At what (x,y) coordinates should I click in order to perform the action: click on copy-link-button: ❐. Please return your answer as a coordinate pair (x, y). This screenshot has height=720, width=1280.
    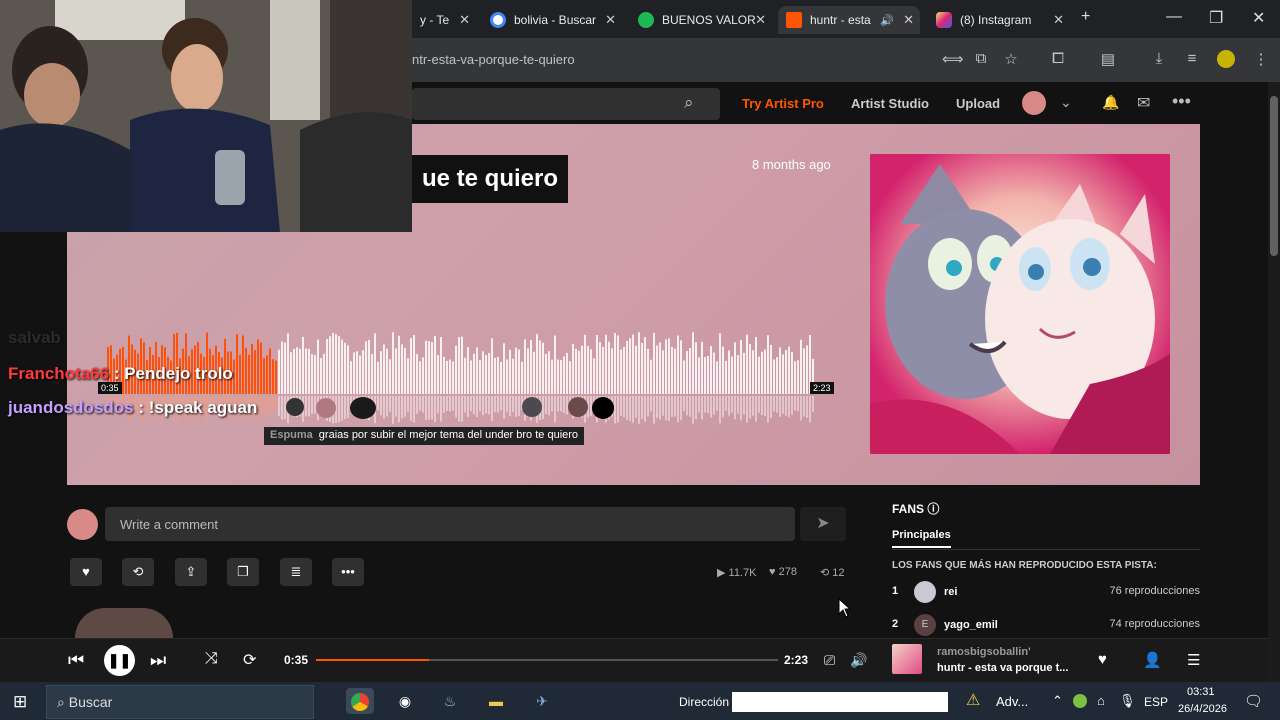
    Looking at the image, I should click on (243, 572).